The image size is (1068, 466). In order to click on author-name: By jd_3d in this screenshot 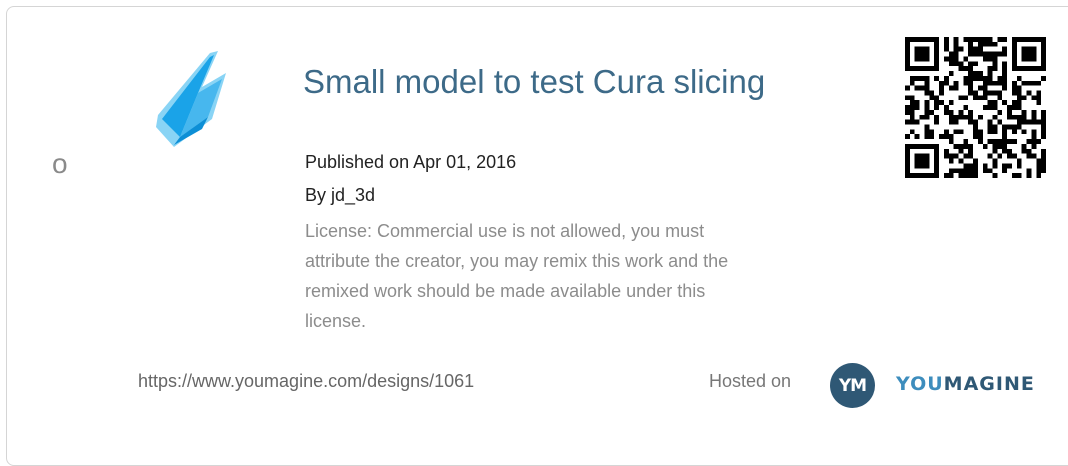, I will do `click(340, 195)`.